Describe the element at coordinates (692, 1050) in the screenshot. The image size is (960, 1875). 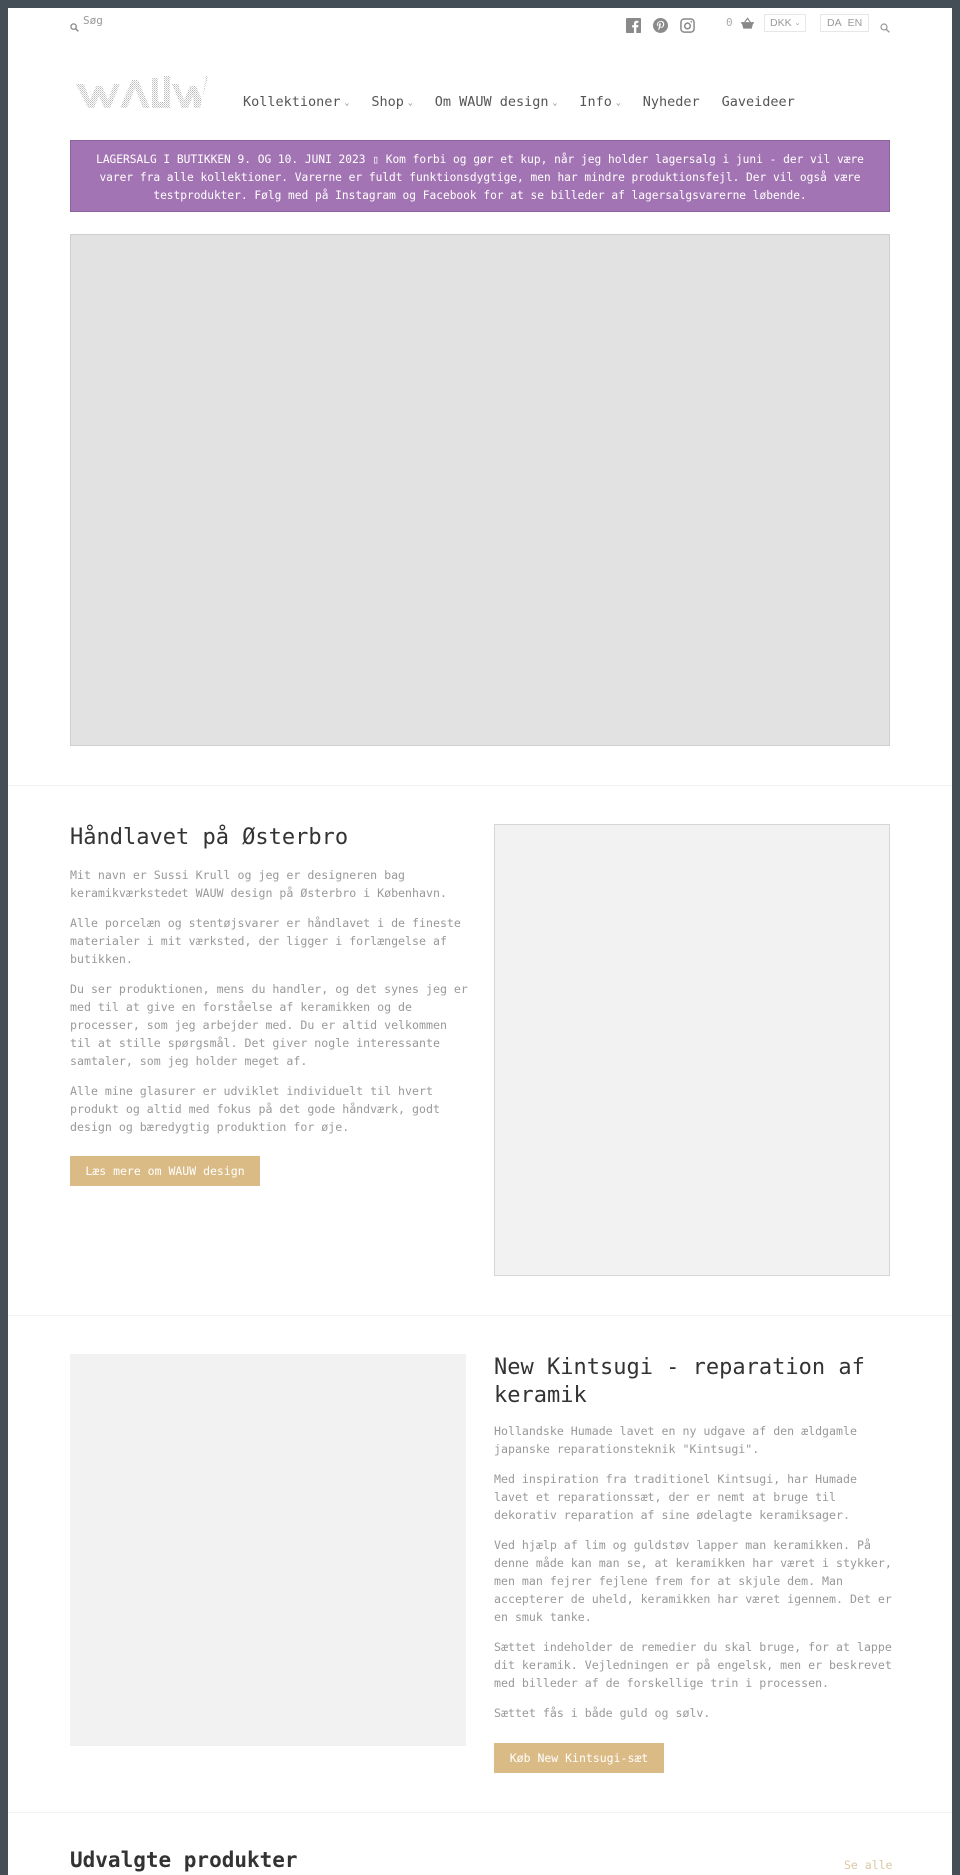
I see `about-image` at that location.